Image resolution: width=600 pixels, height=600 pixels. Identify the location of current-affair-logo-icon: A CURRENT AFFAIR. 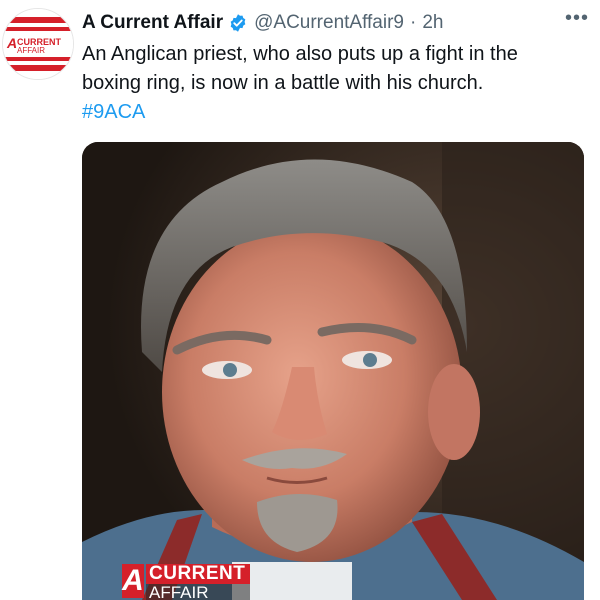
(38, 44).